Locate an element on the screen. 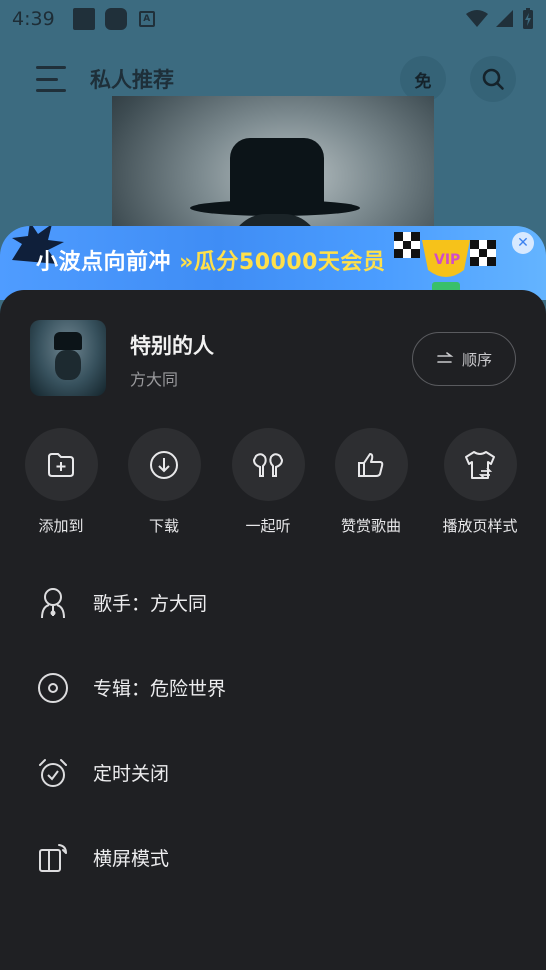 The image size is (546, 970). album-icon is located at coordinates (53, 687).